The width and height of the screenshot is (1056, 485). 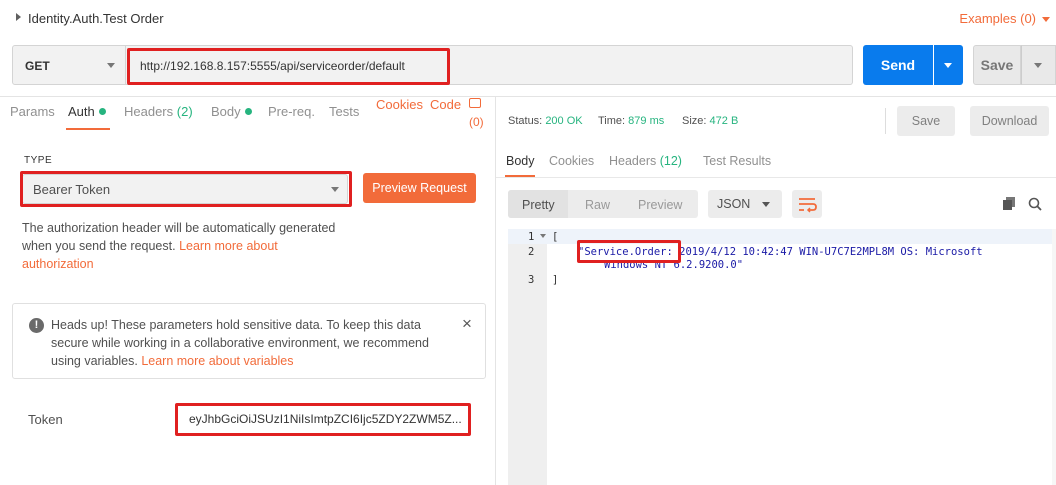 What do you see at coordinates (38, 160) in the screenshot?
I see `type-label: TYPE` at bounding box center [38, 160].